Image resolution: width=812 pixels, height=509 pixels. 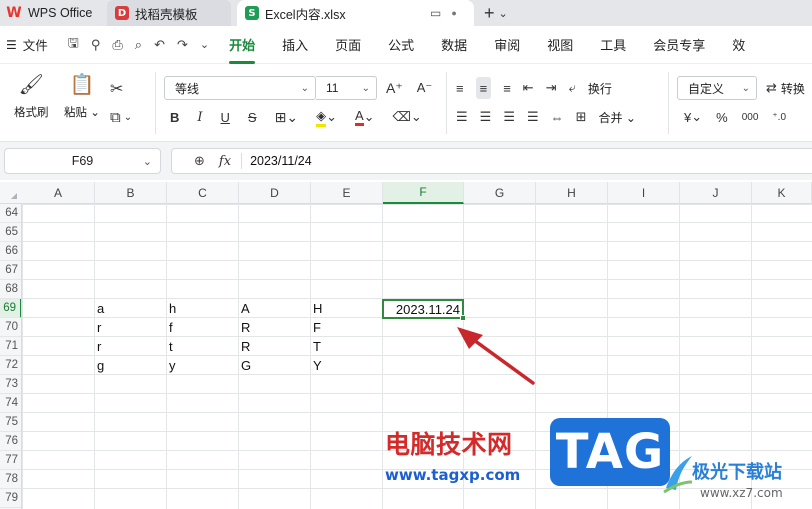 What do you see at coordinates (295, 44) in the screenshot?
I see `tab-insert: 插入` at bounding box center [295, 44].